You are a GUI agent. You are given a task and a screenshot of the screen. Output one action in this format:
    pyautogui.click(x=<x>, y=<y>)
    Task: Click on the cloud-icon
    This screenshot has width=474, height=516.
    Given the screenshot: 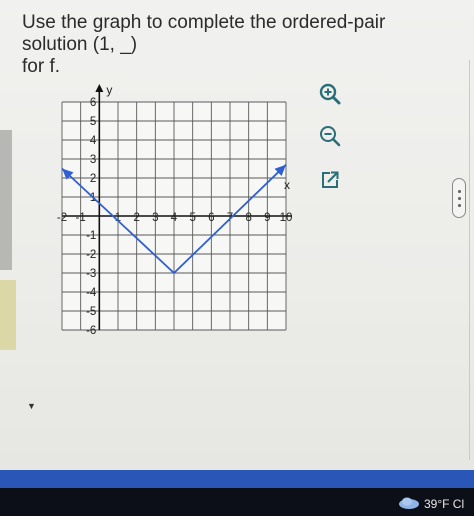 What is the action you would take?
    pyautogui.click(x=409, y=503)
    